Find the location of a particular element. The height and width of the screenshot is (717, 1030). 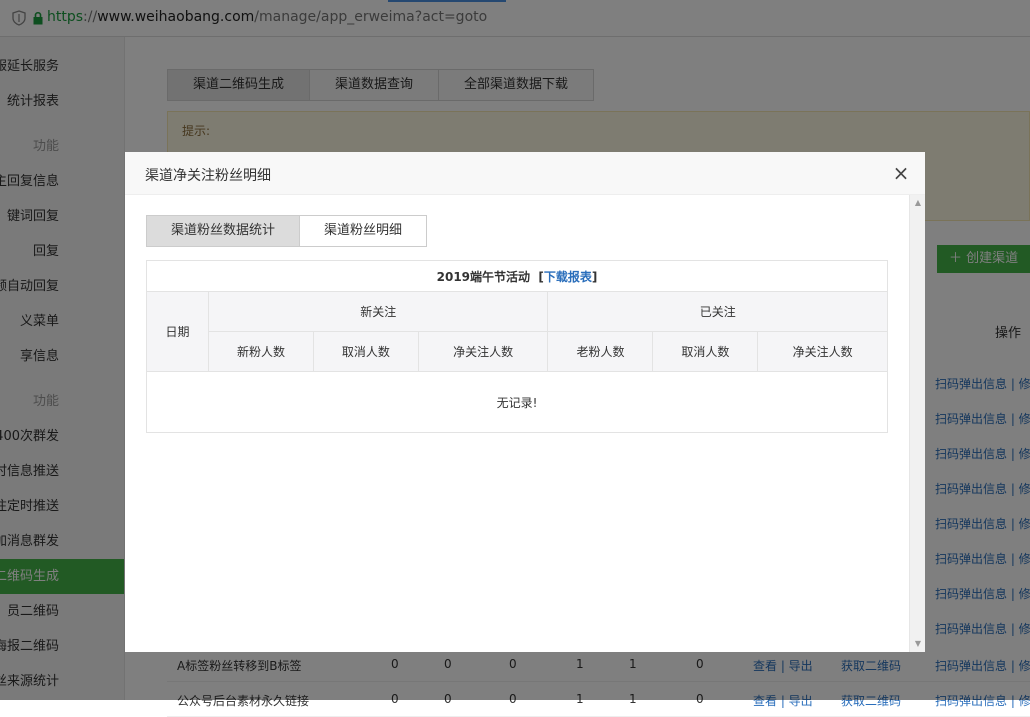

empty-row: 无记录! is located at coordinates (517, 402).